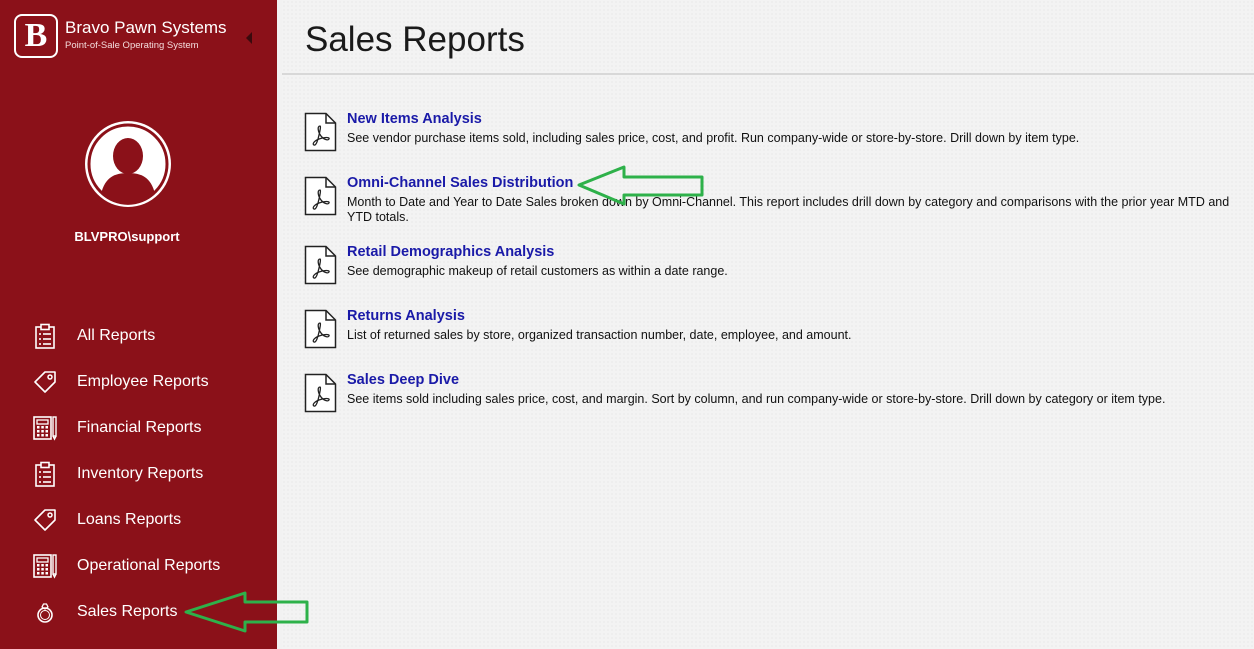  I want to click on user-silhouette-icon, so click(128, 164).